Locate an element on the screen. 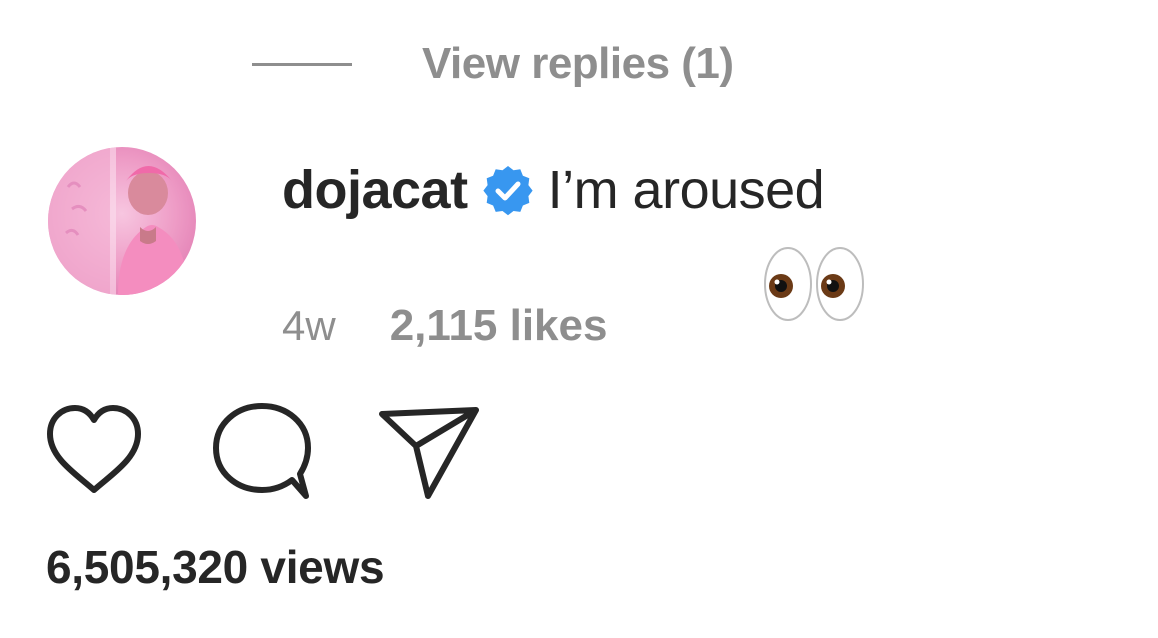  avatar-image is located at coordinates (122, 221).